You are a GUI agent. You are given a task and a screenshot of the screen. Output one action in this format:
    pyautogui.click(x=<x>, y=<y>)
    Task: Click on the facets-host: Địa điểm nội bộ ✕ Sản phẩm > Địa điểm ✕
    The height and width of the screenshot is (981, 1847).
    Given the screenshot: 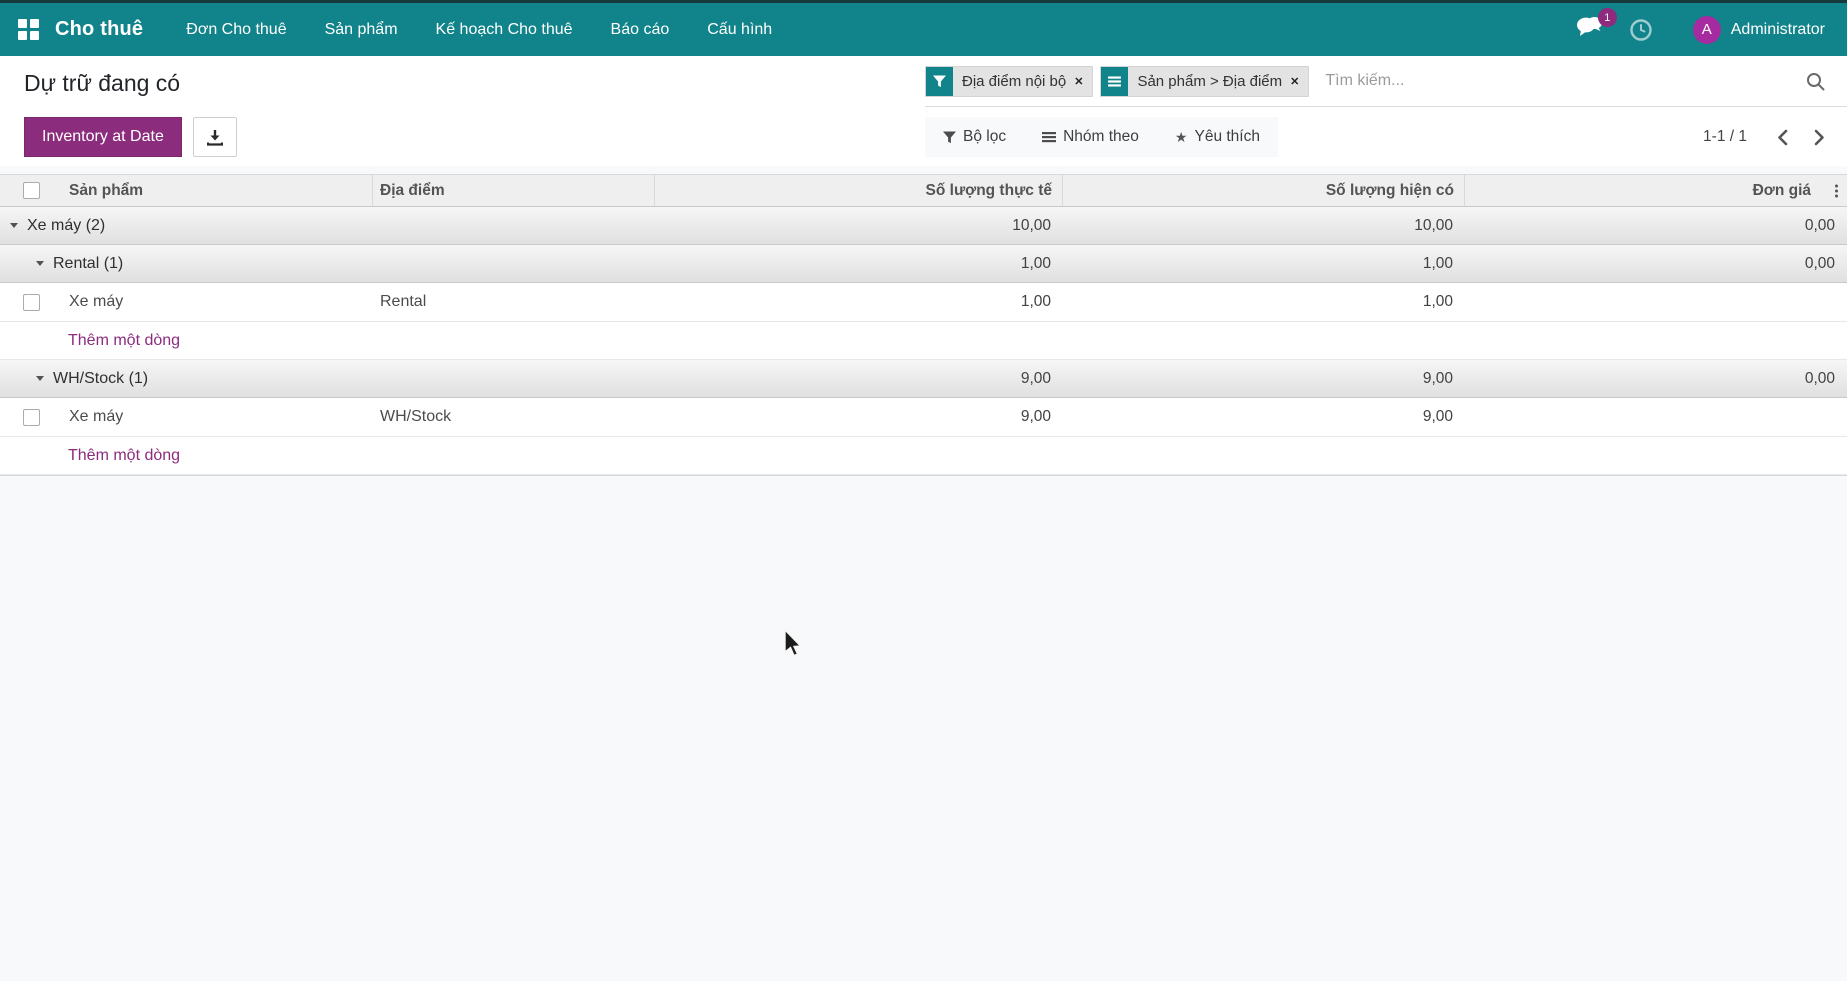 What is the action you would take?
    pyautogui.click(x=1120, y=81)
    